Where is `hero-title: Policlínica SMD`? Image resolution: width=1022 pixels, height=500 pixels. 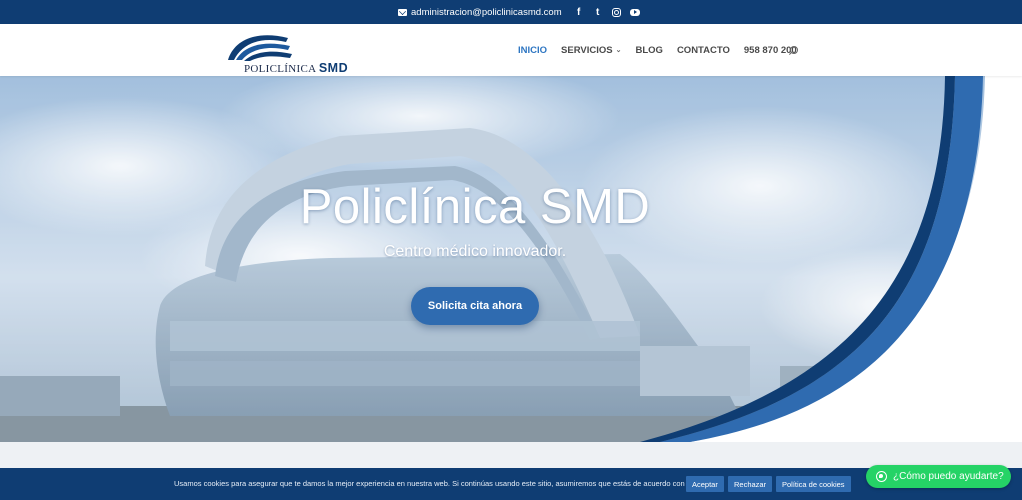
hero-title: Policlínica SMD is located at coordinates (475, 207).